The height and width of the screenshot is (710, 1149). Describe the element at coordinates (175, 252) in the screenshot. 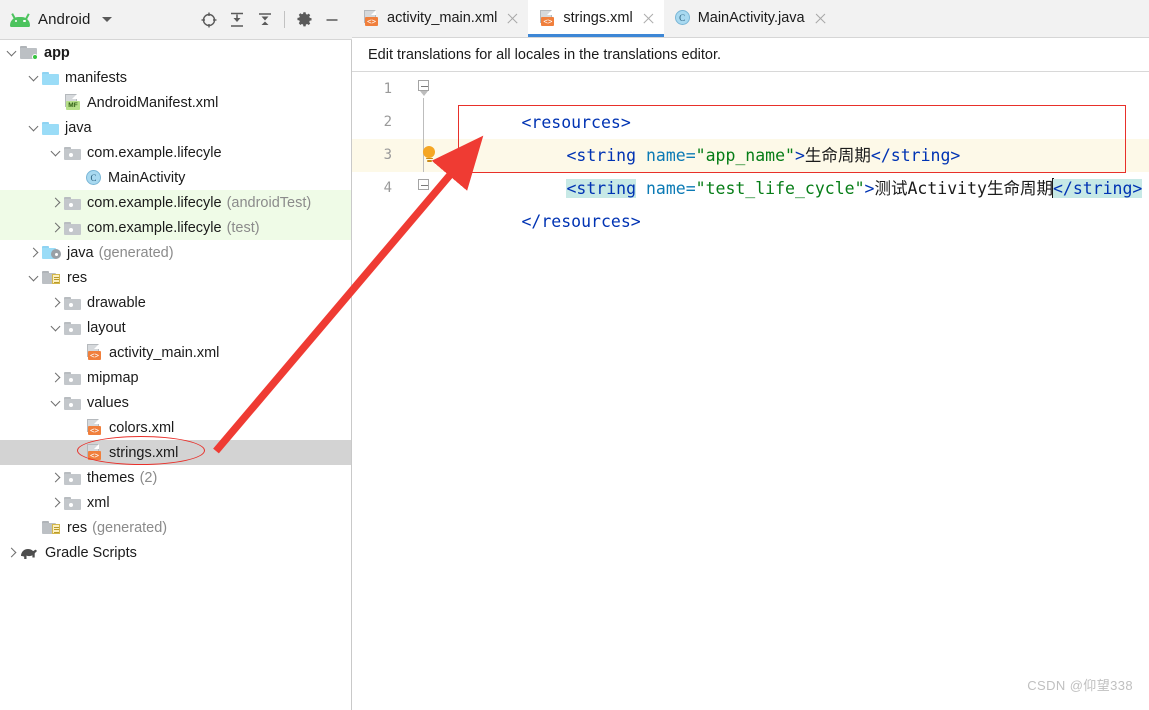

I see `tree-item-java: java (generated)` at that location.